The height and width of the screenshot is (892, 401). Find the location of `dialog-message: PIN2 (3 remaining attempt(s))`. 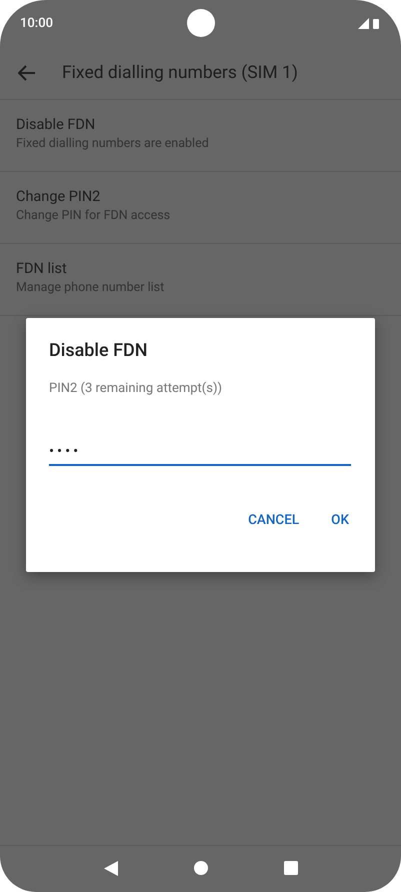

dialog-message: PIN2 (3 remaining attempt(s)) is located at coordinates (136, 388).